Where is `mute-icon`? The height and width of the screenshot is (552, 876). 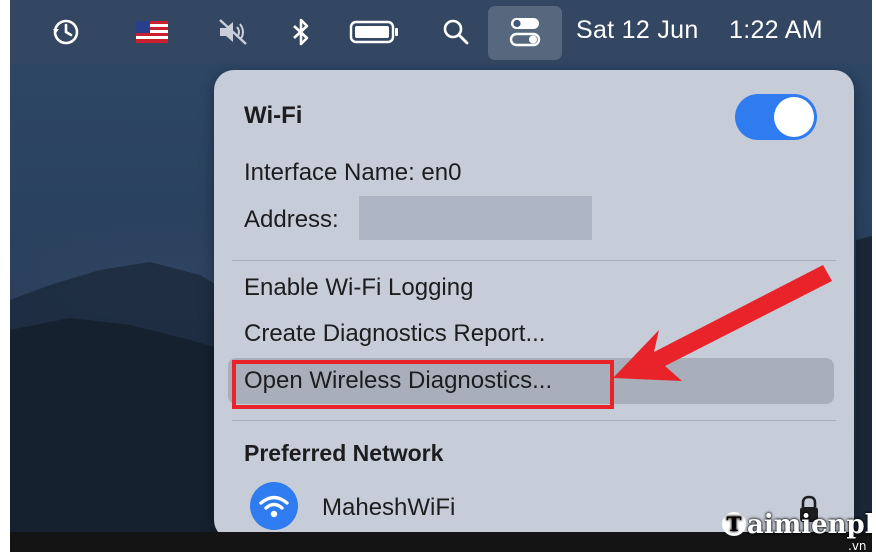
mute-icon is located at coordinates (233, 32).